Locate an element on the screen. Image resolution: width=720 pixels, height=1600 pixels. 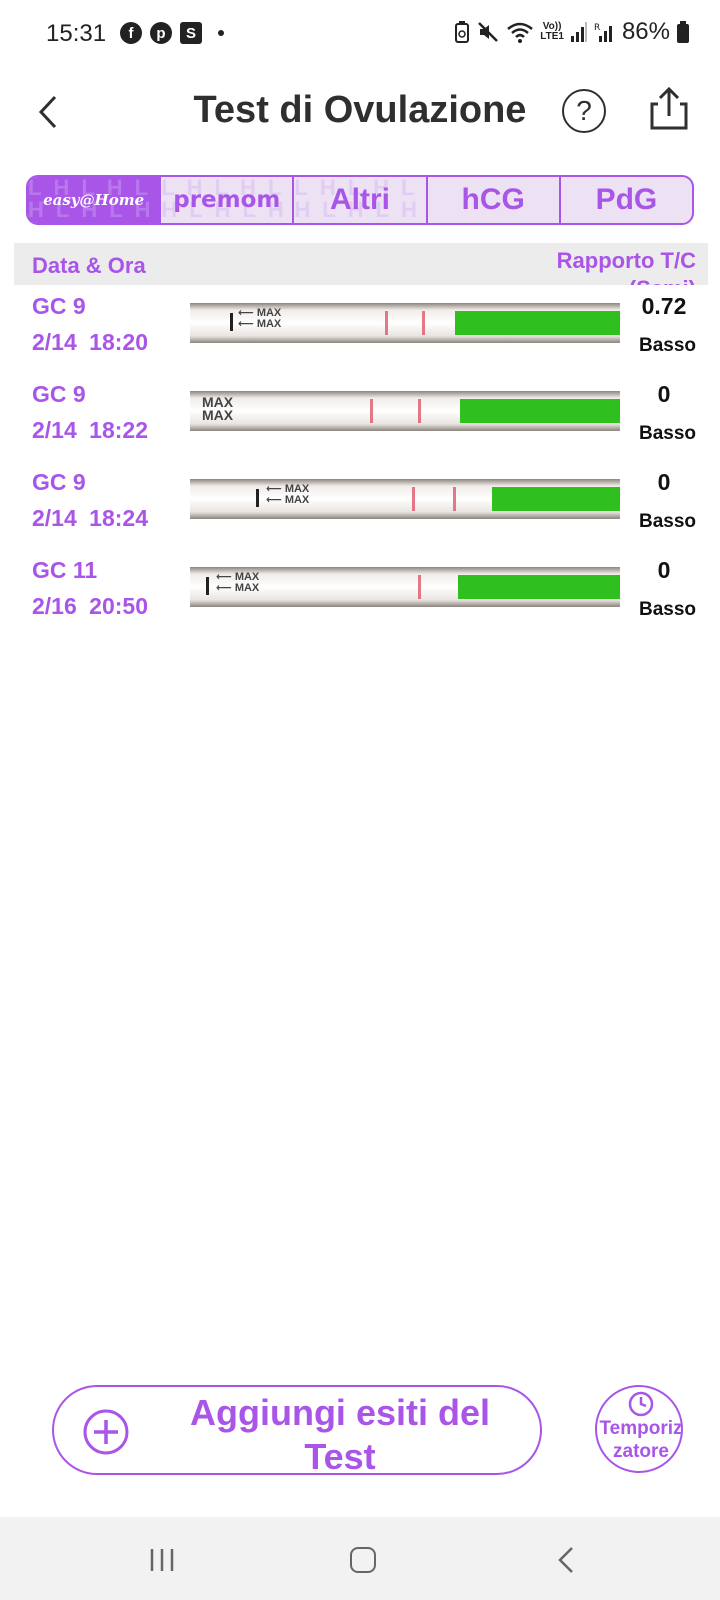
test-datetime: 2/14 18:22 is located at coordinates (90, 430).